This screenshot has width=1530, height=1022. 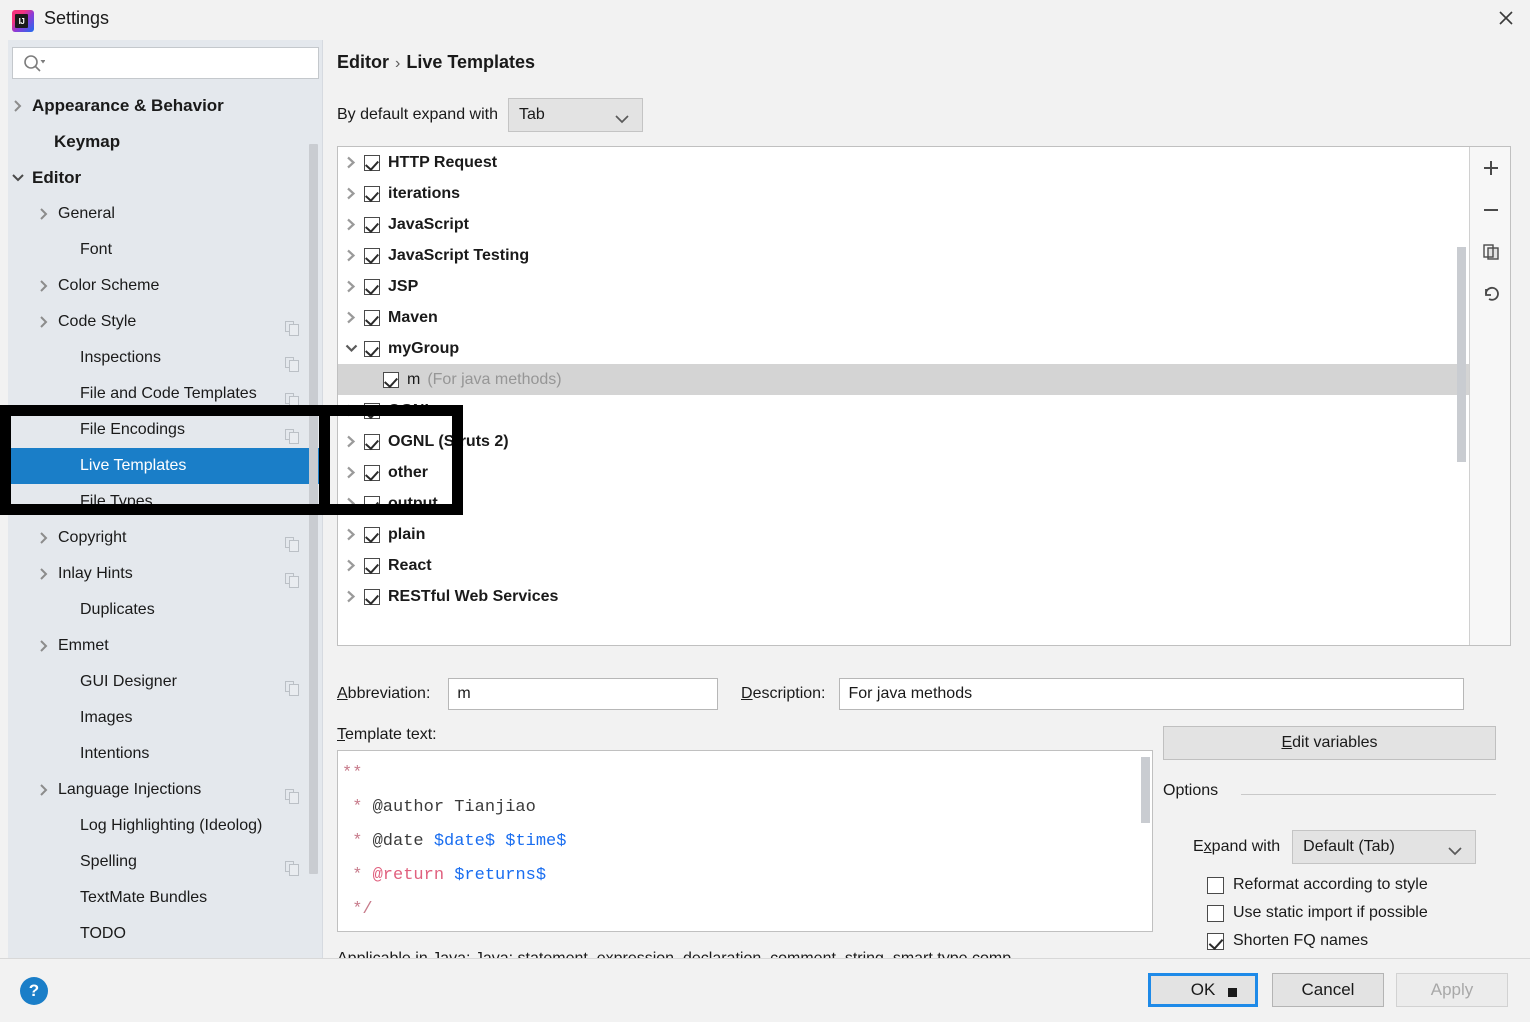 What do you see at coordinates (1329, 743) in the screenshot?
I see `edit-variables-button: Edit variables` at bounding box center [1329, 743].